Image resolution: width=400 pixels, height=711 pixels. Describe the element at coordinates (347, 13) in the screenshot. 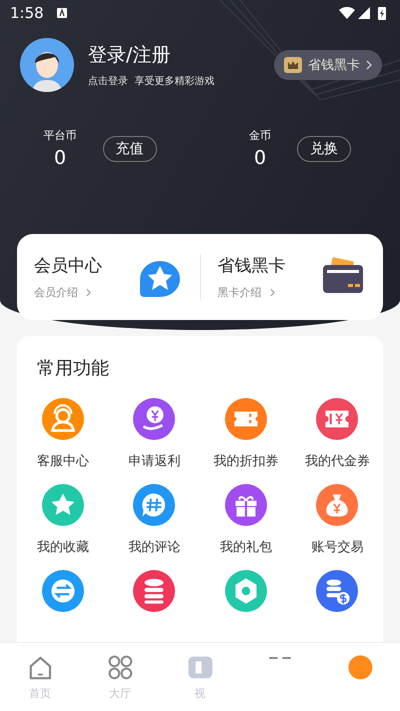

I see `wifi-icon` at that location.